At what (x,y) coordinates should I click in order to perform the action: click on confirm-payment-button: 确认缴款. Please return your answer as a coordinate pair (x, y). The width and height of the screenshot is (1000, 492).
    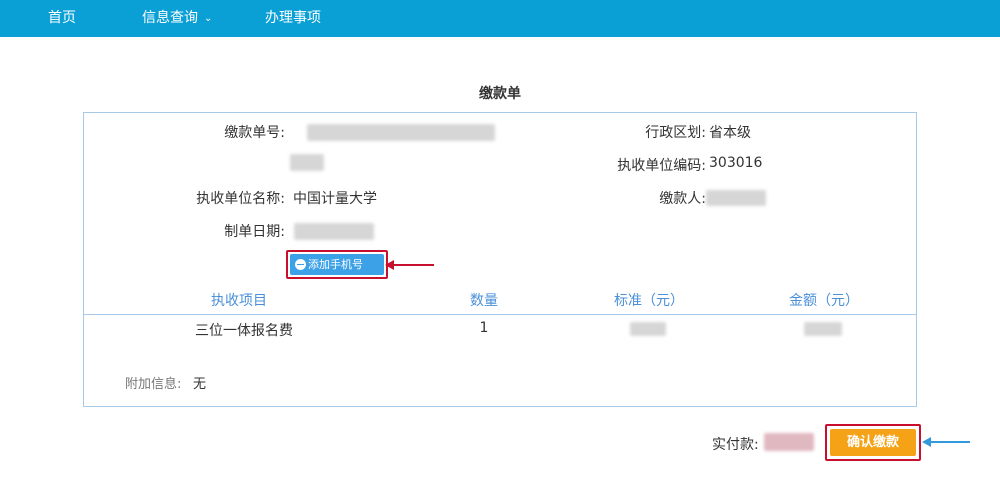
    Looking at the image, I should click on (873, 442).